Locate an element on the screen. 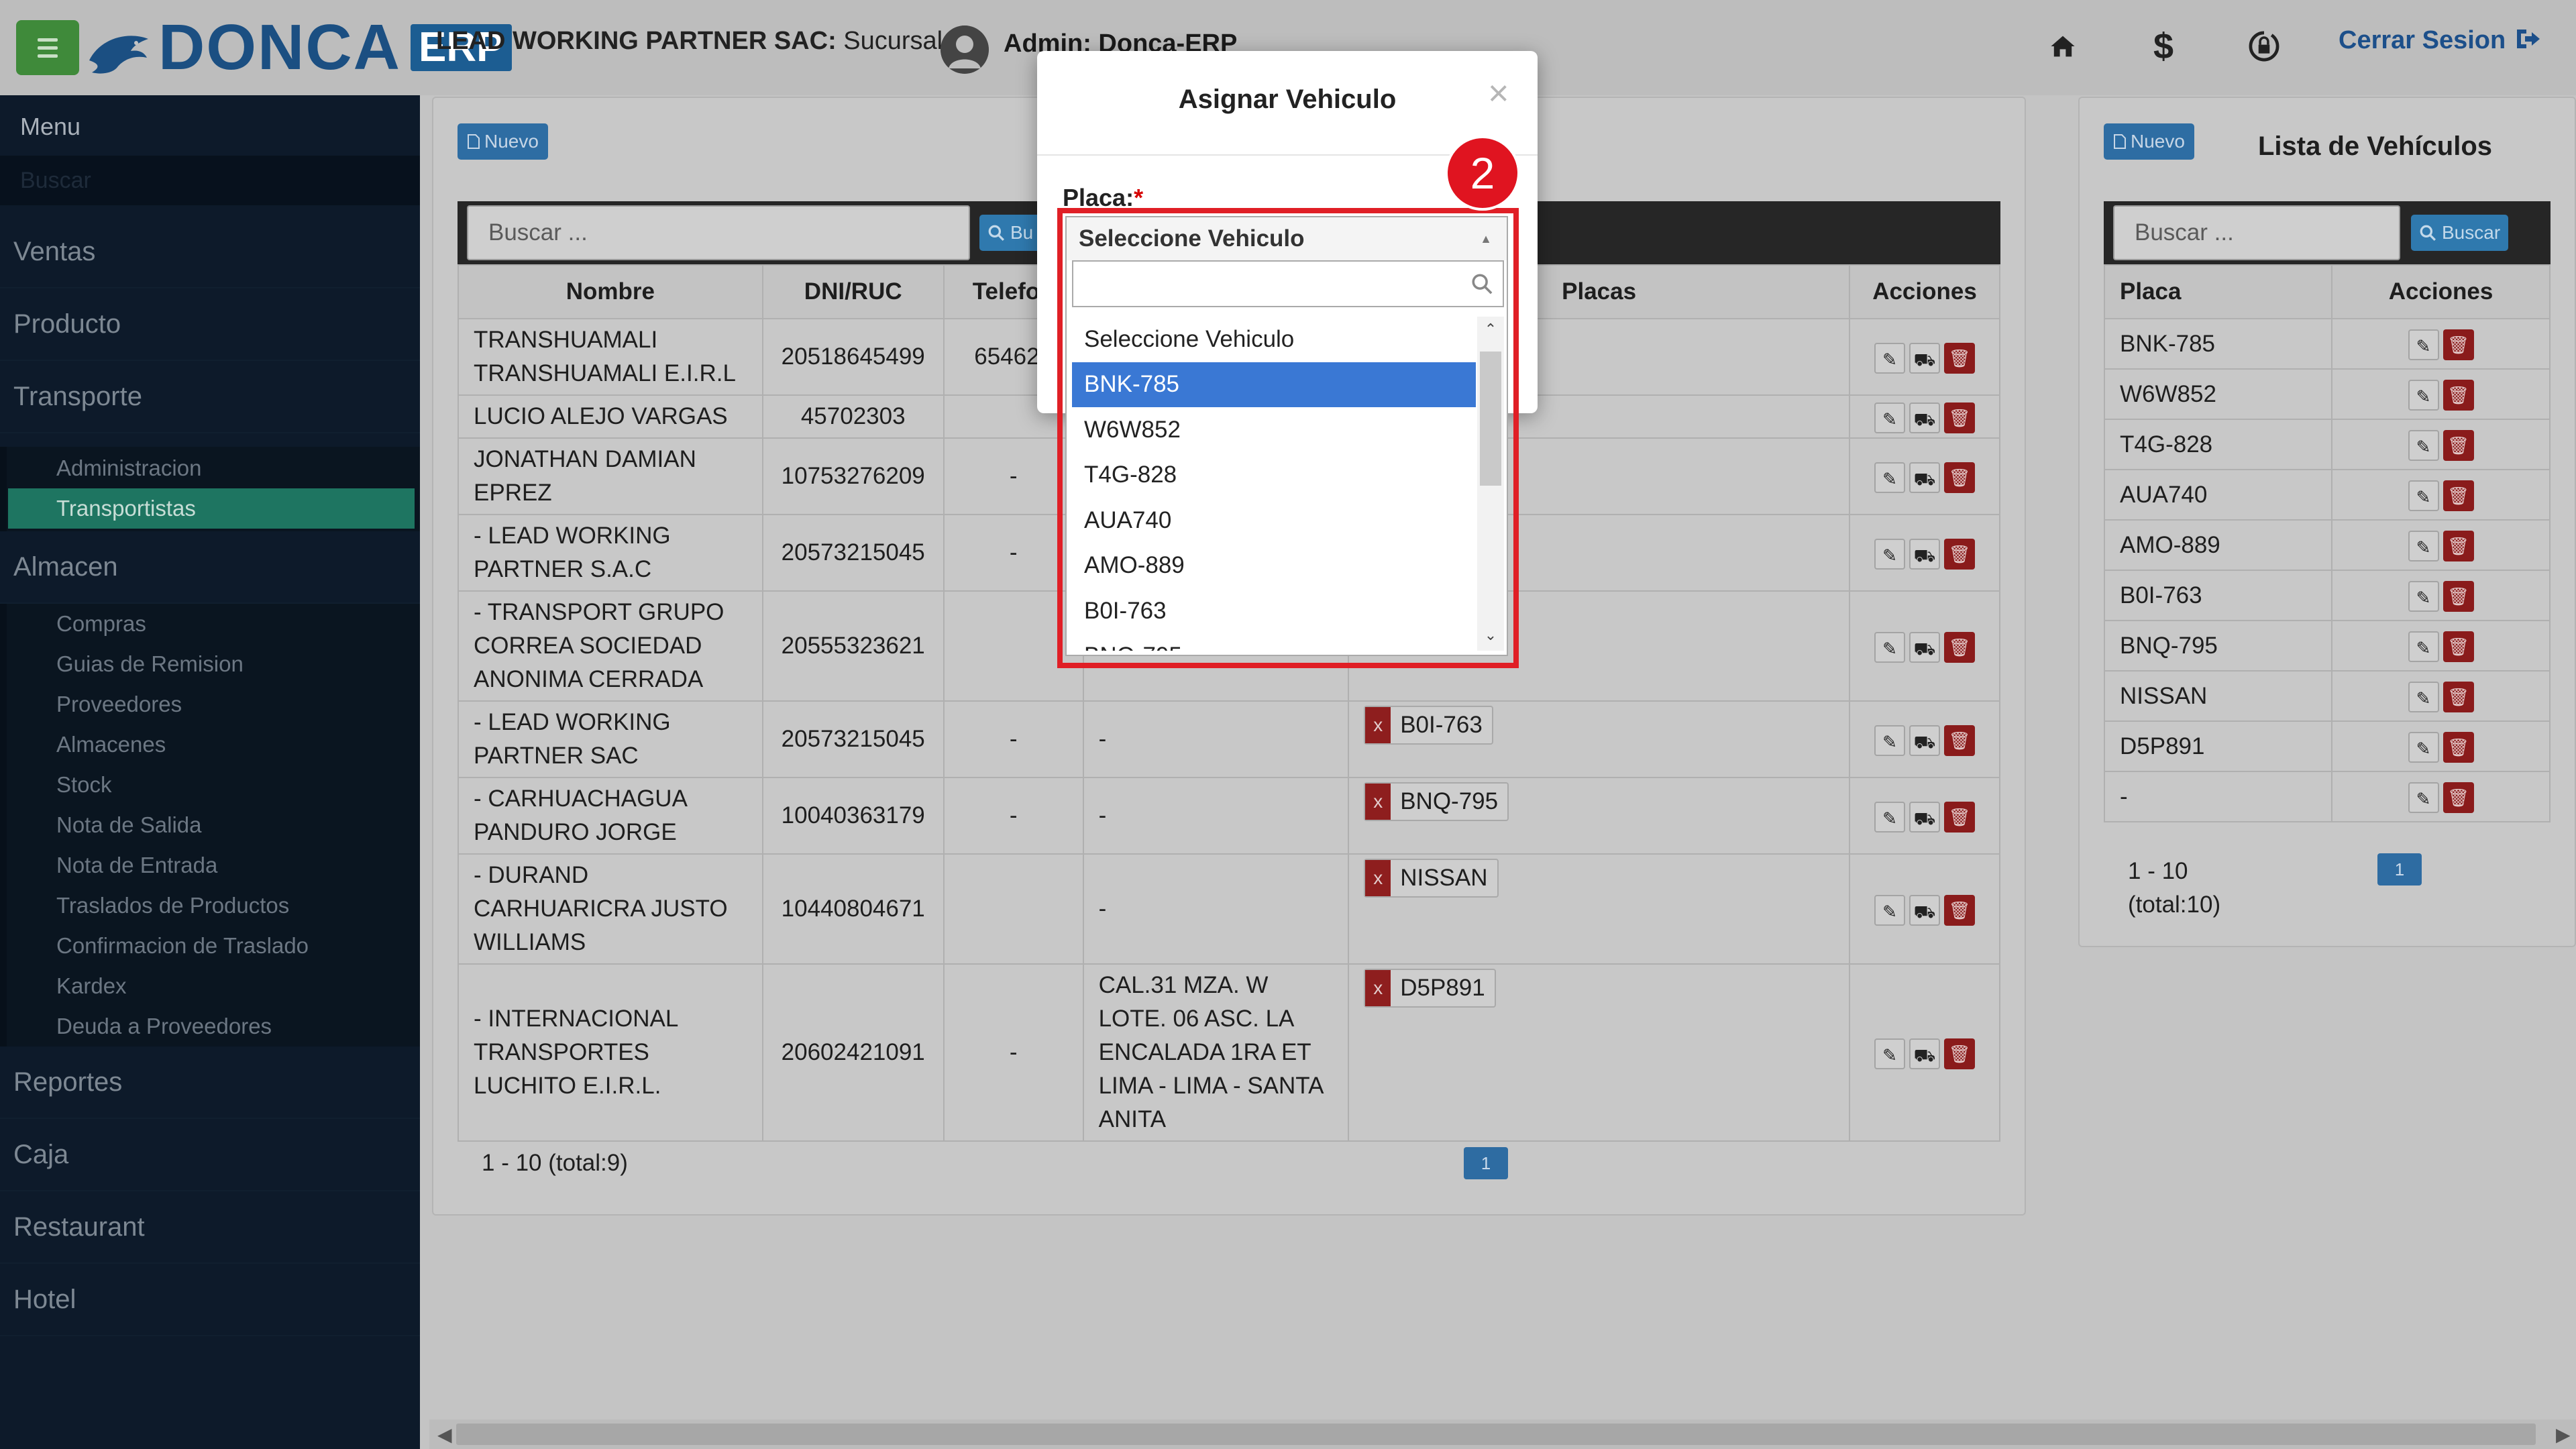  sidebar-item-nota-salida: Nota de Salida is located at coordinates (211, 825).